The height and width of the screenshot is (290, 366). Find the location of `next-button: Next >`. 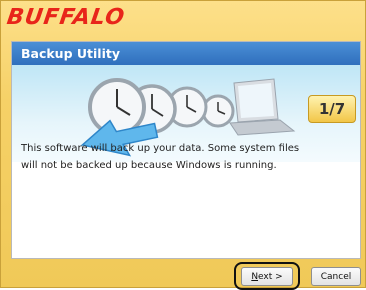

next-button: Next > is located at coordinates (267, 276).